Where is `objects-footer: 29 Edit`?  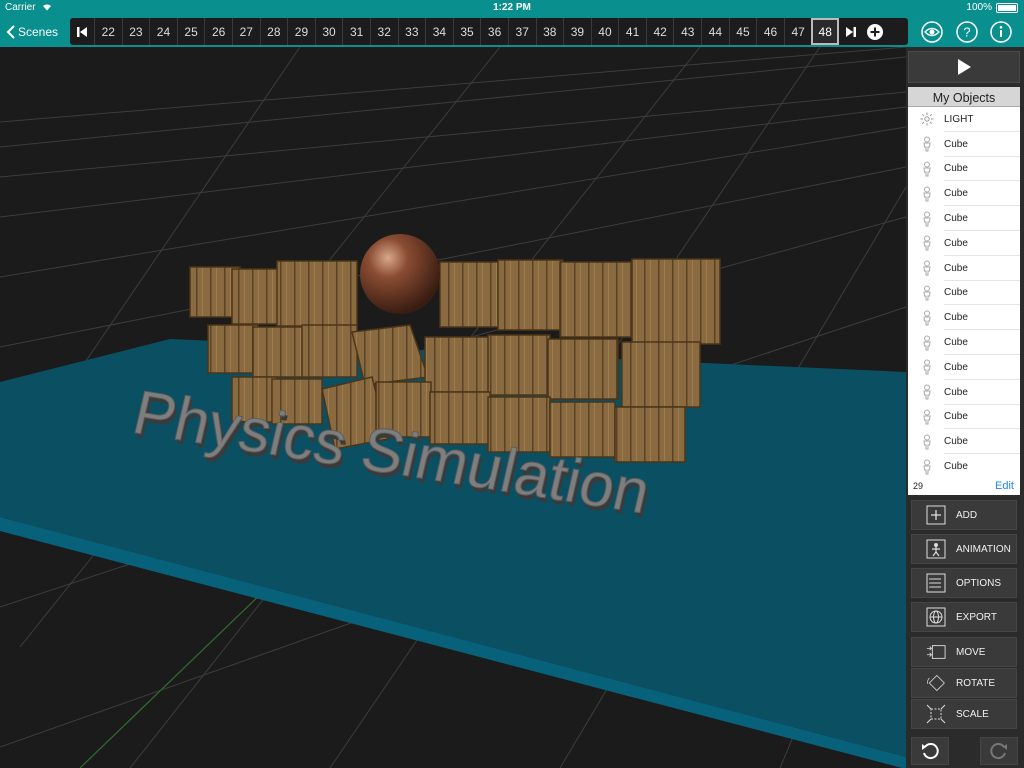 objects-footer: 29 Edit is located at coordinates (964, 487).